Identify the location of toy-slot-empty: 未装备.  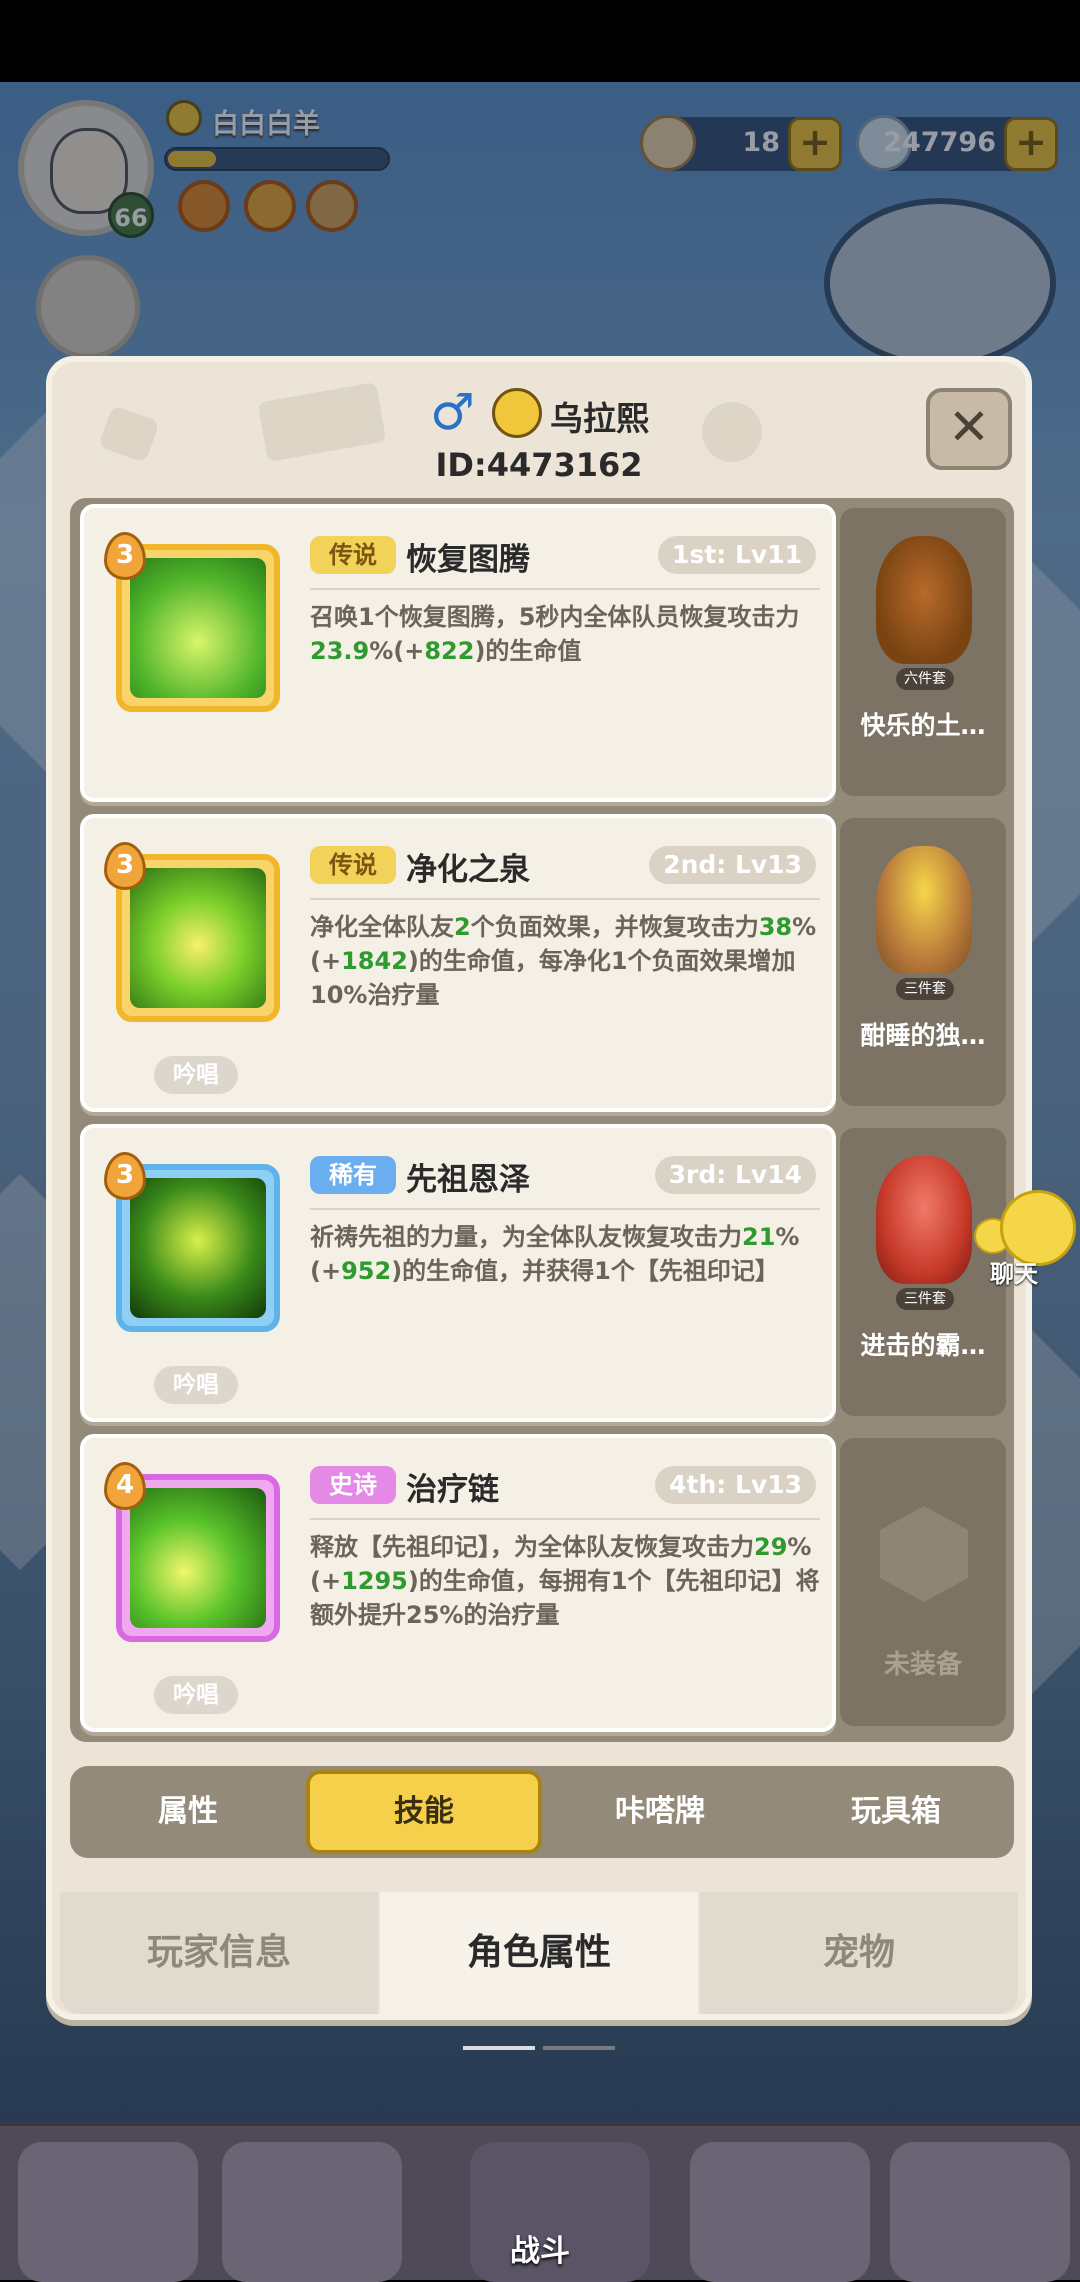
(923, 1582).